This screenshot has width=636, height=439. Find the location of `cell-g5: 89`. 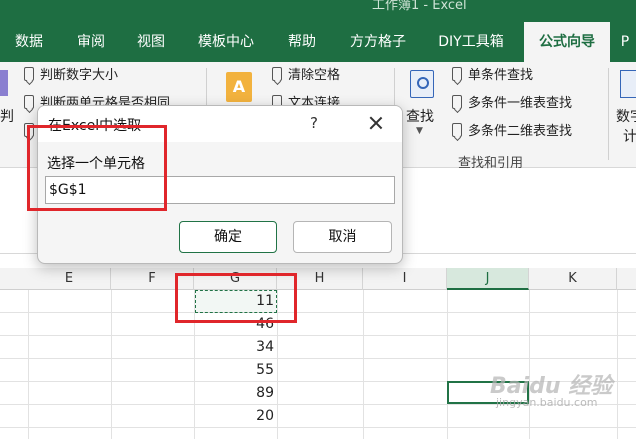

cell-g5: 89 is located at coordinates (235, 393).